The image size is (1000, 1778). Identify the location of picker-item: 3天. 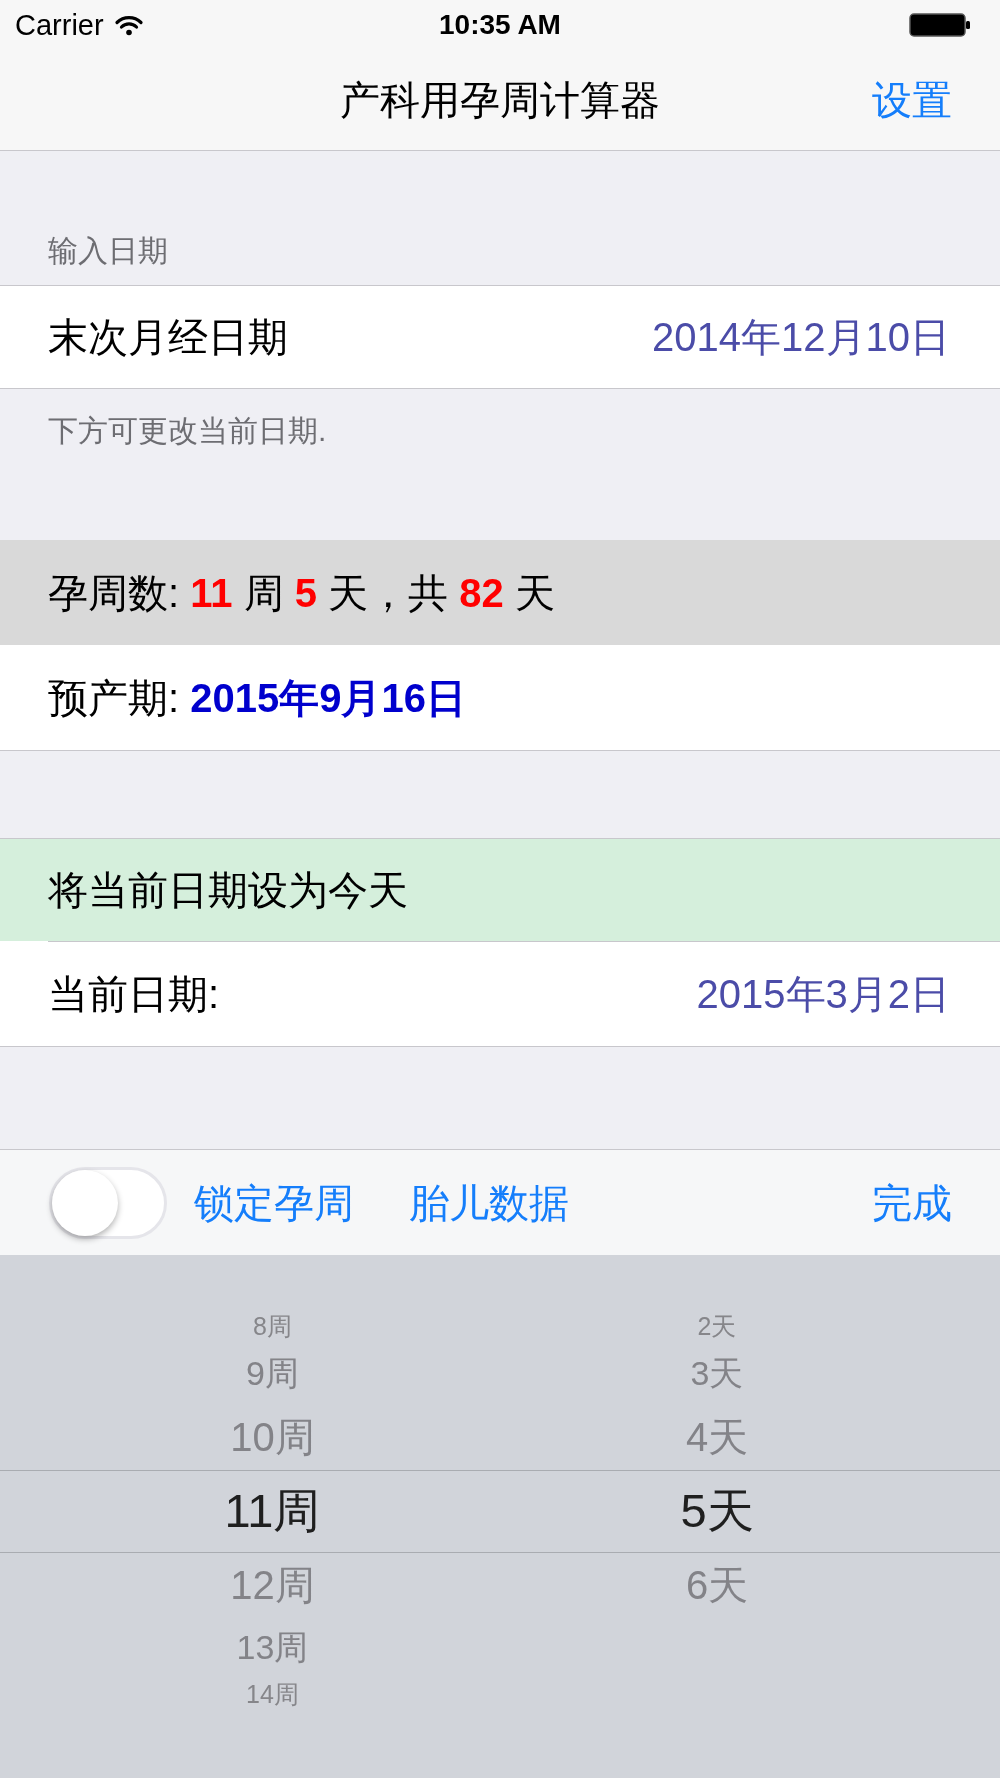
(717, 1374).